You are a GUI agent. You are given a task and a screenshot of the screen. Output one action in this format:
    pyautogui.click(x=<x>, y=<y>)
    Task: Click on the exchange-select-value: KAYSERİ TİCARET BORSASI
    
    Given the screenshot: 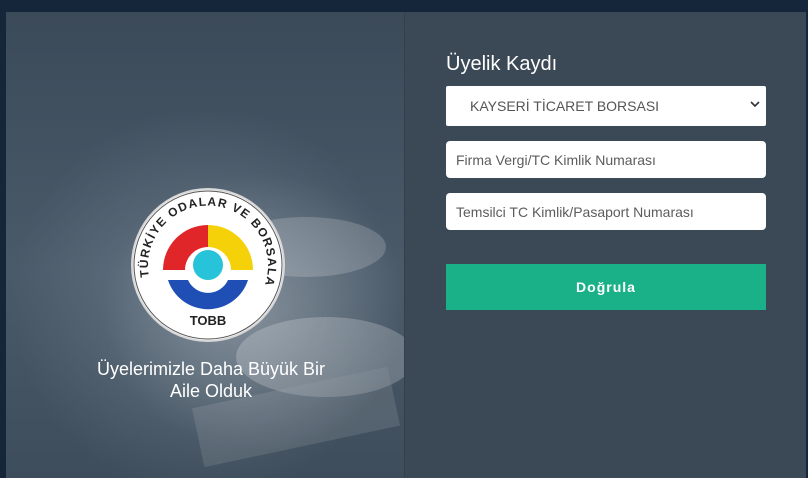 What is the action you would take?
    pyautogui.click(x=565, y=106)
    